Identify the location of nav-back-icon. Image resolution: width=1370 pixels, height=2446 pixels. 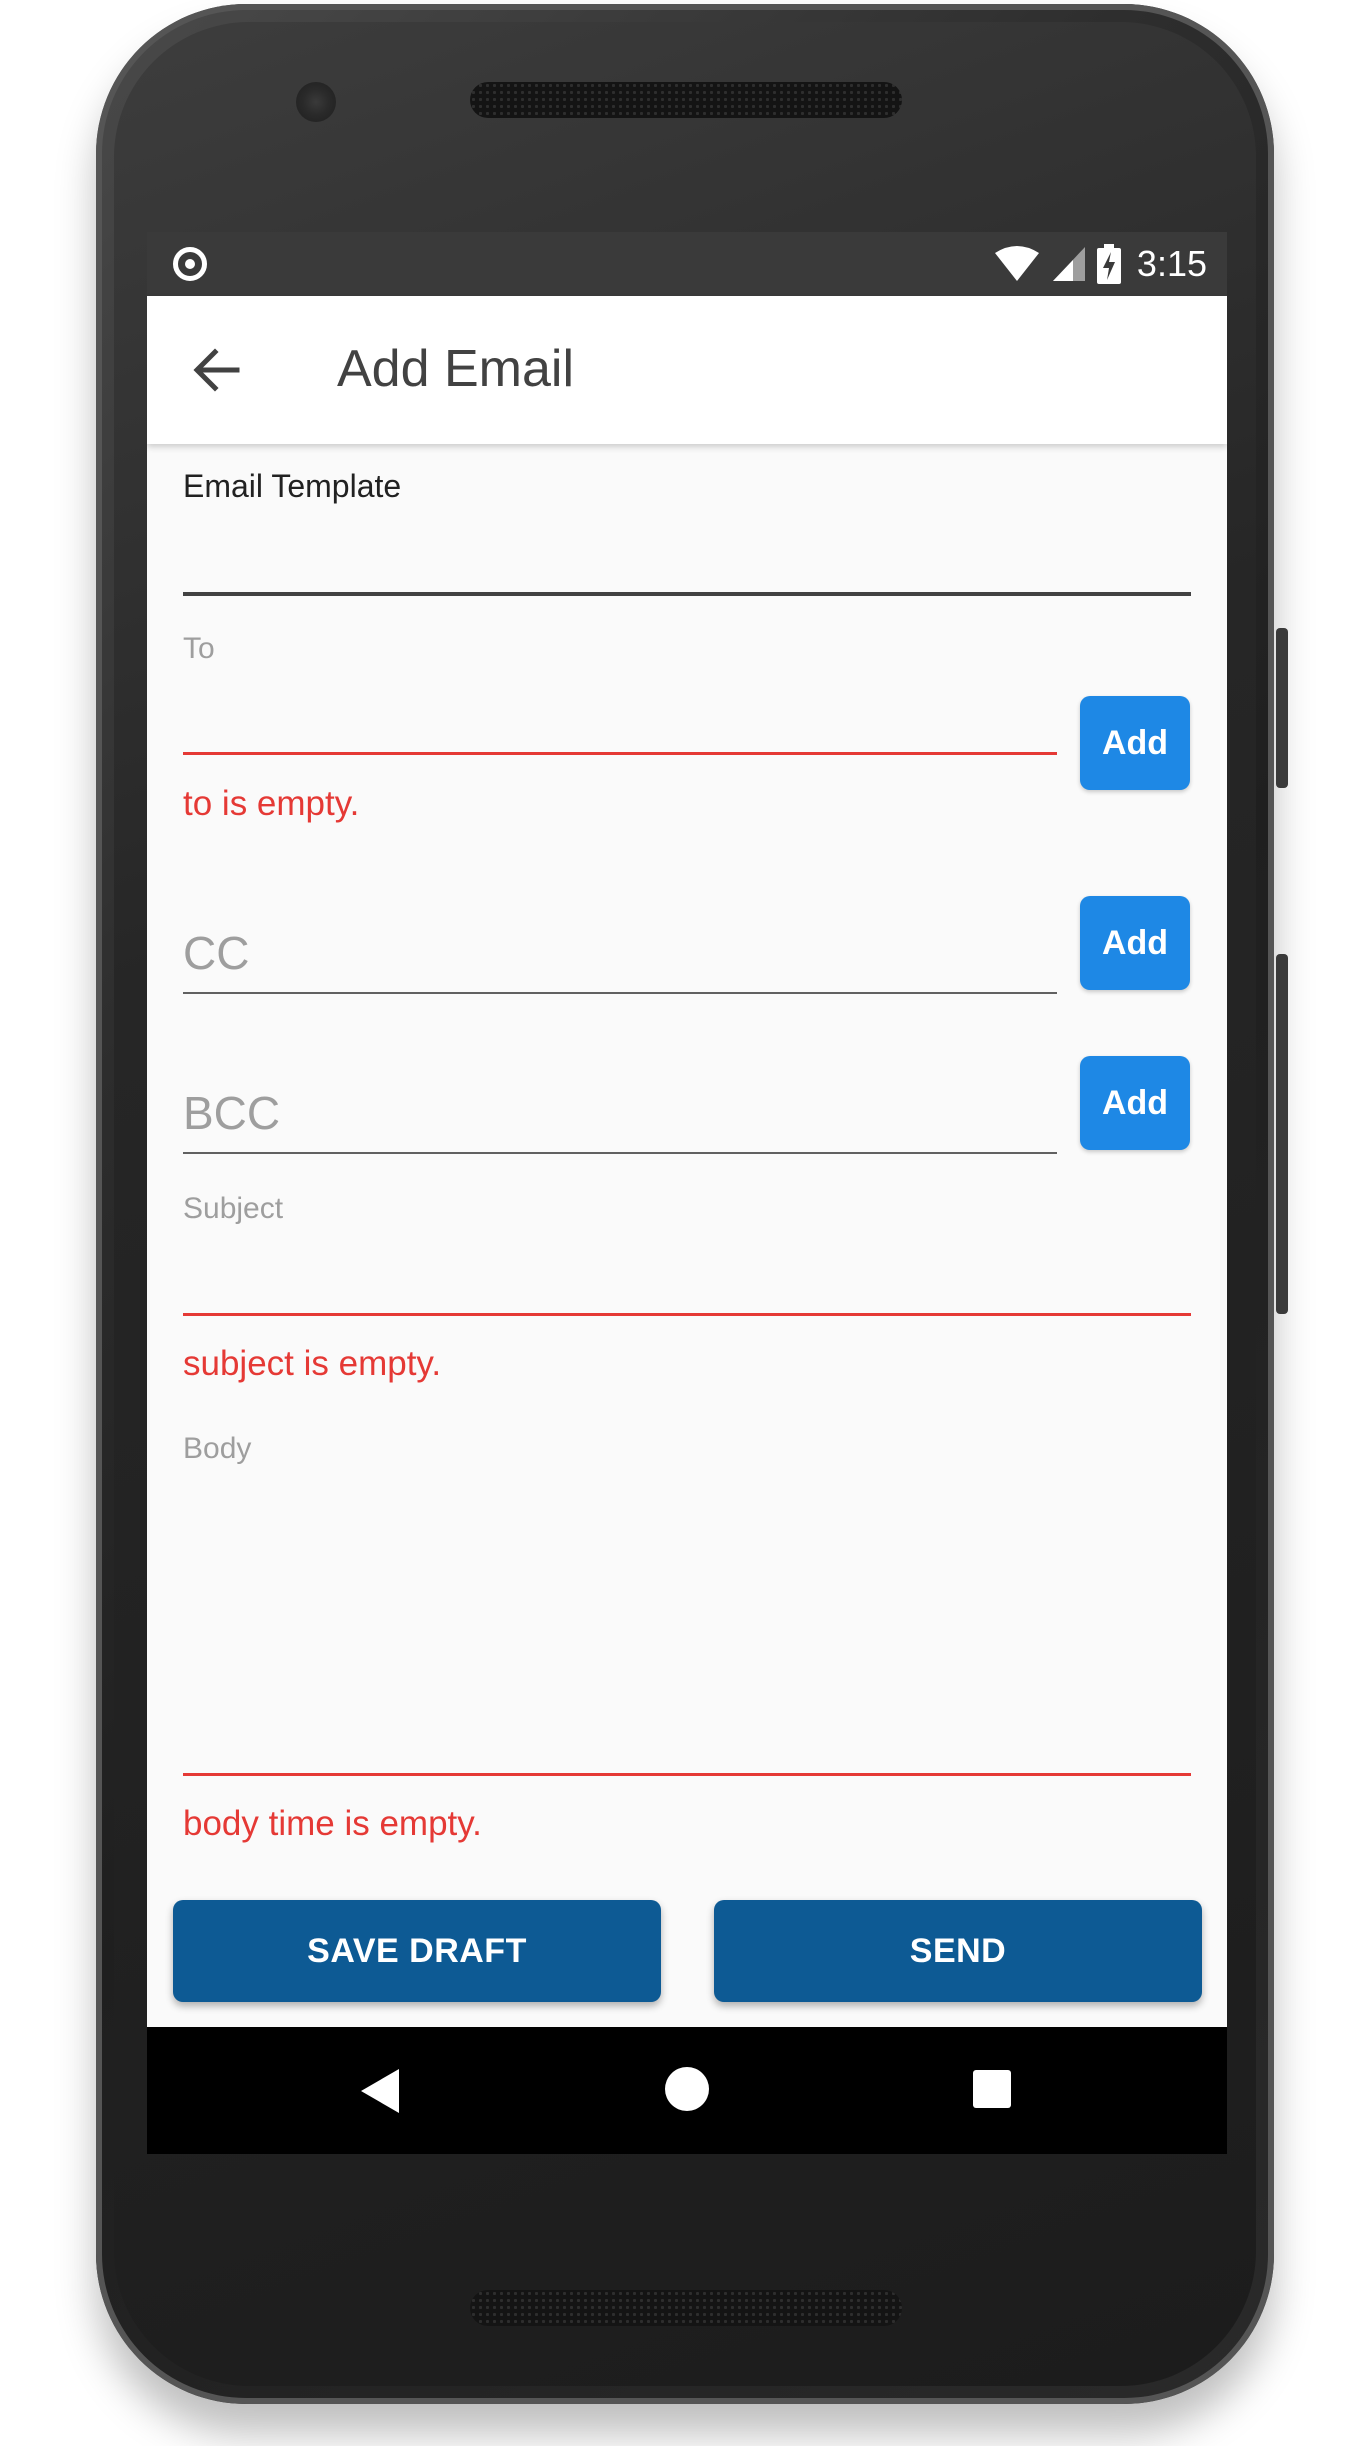
(380, 2091).